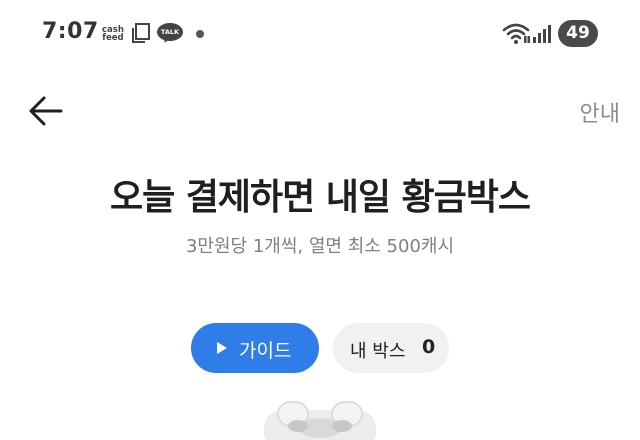  Describe the element at coordinates (222, 348) in the screenshot. I see `play-icon` at that location.